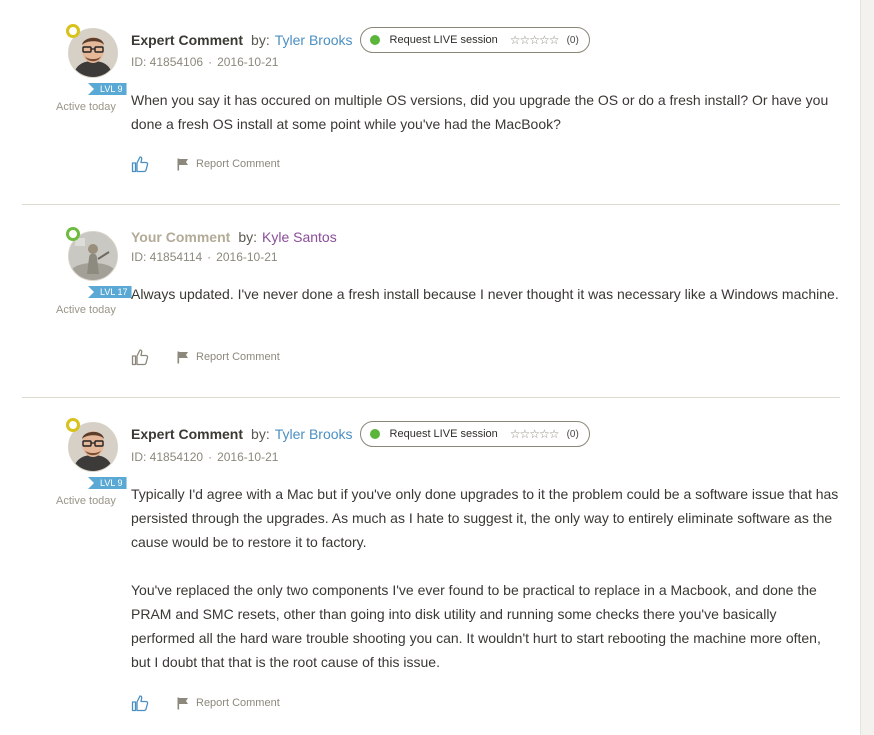 The image size is (874, 735). What do you see at coordinates (110, 292) in the screenshot?
I see `level-badge: LVL 17` at bounding box center [110, 292].